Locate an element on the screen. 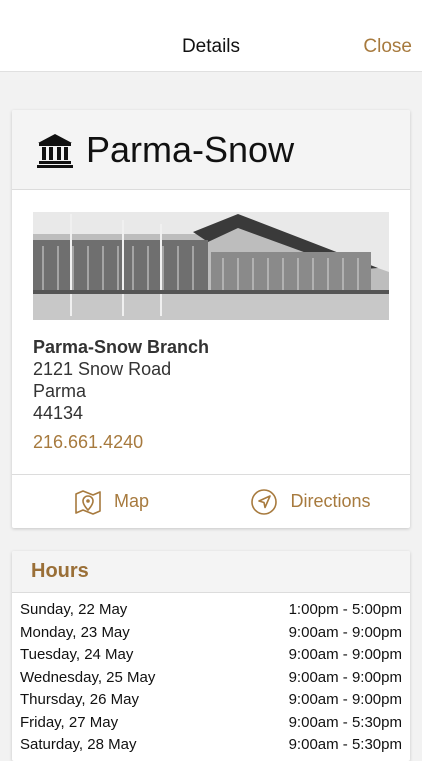  nav-bar: Details Close is located at coordinates (211, 36).